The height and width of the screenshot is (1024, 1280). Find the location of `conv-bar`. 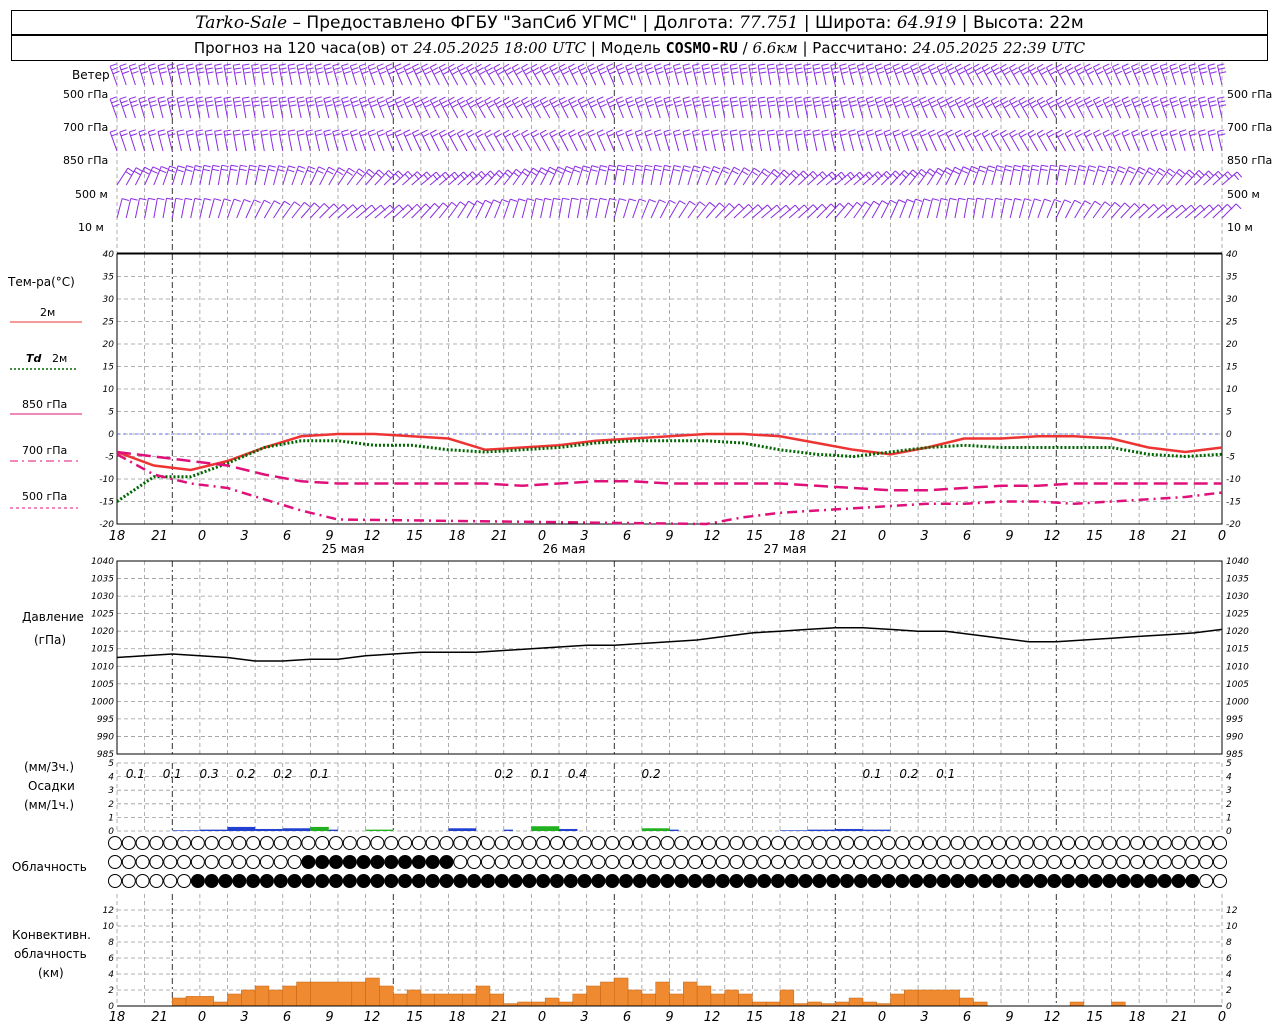

conv-bar is located at coordinates (448, 1000).